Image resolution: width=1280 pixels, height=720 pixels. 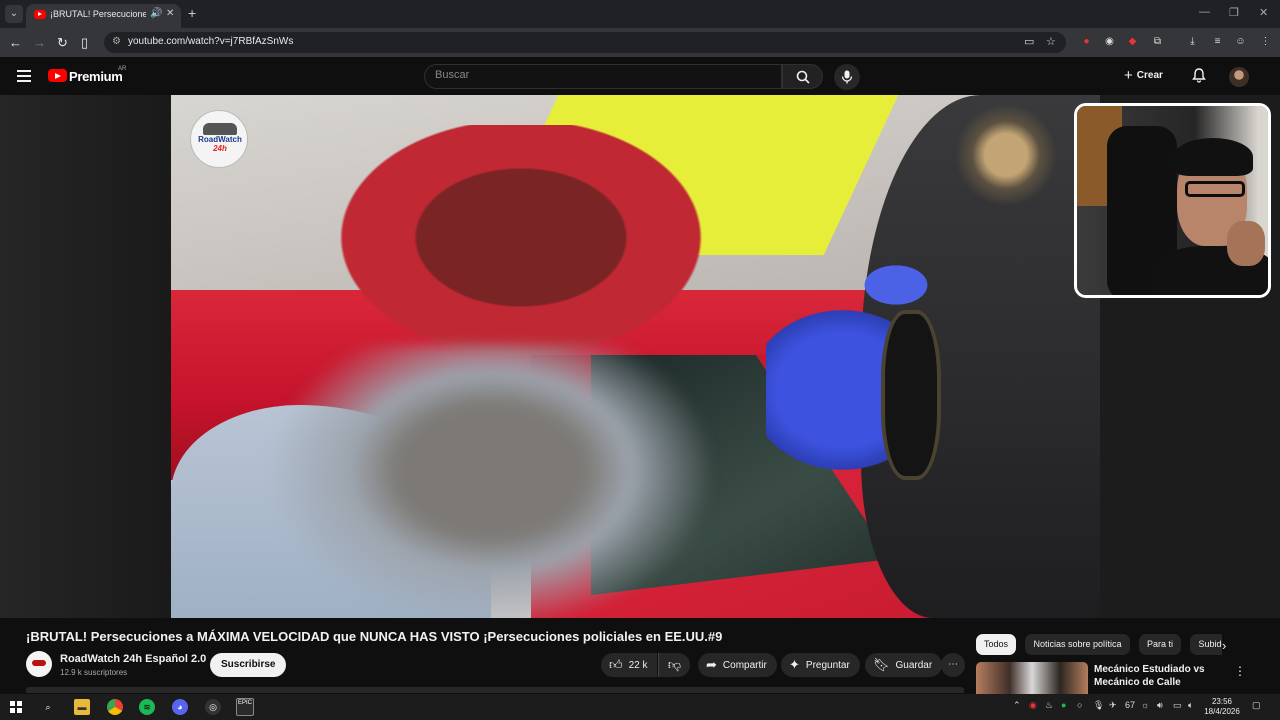 I want to click on video-frame-torn-metal, so click(x=521, y=250).